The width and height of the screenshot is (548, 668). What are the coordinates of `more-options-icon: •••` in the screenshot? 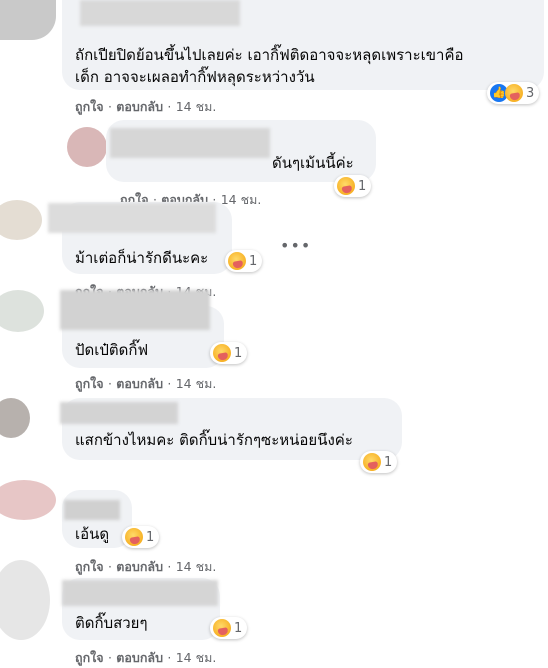 It's located at (295, 245).